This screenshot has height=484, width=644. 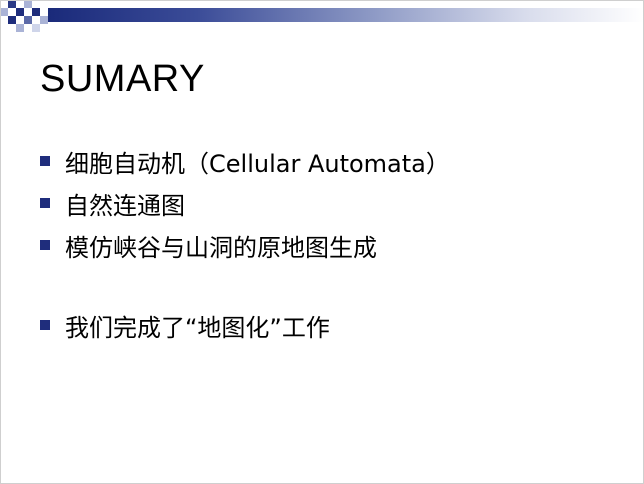 What do you see at coordinates (197, 327) in the screenshot?
I see `bullet-text: 我们完成了“地图化”工作` at bounding box center [197, 327].